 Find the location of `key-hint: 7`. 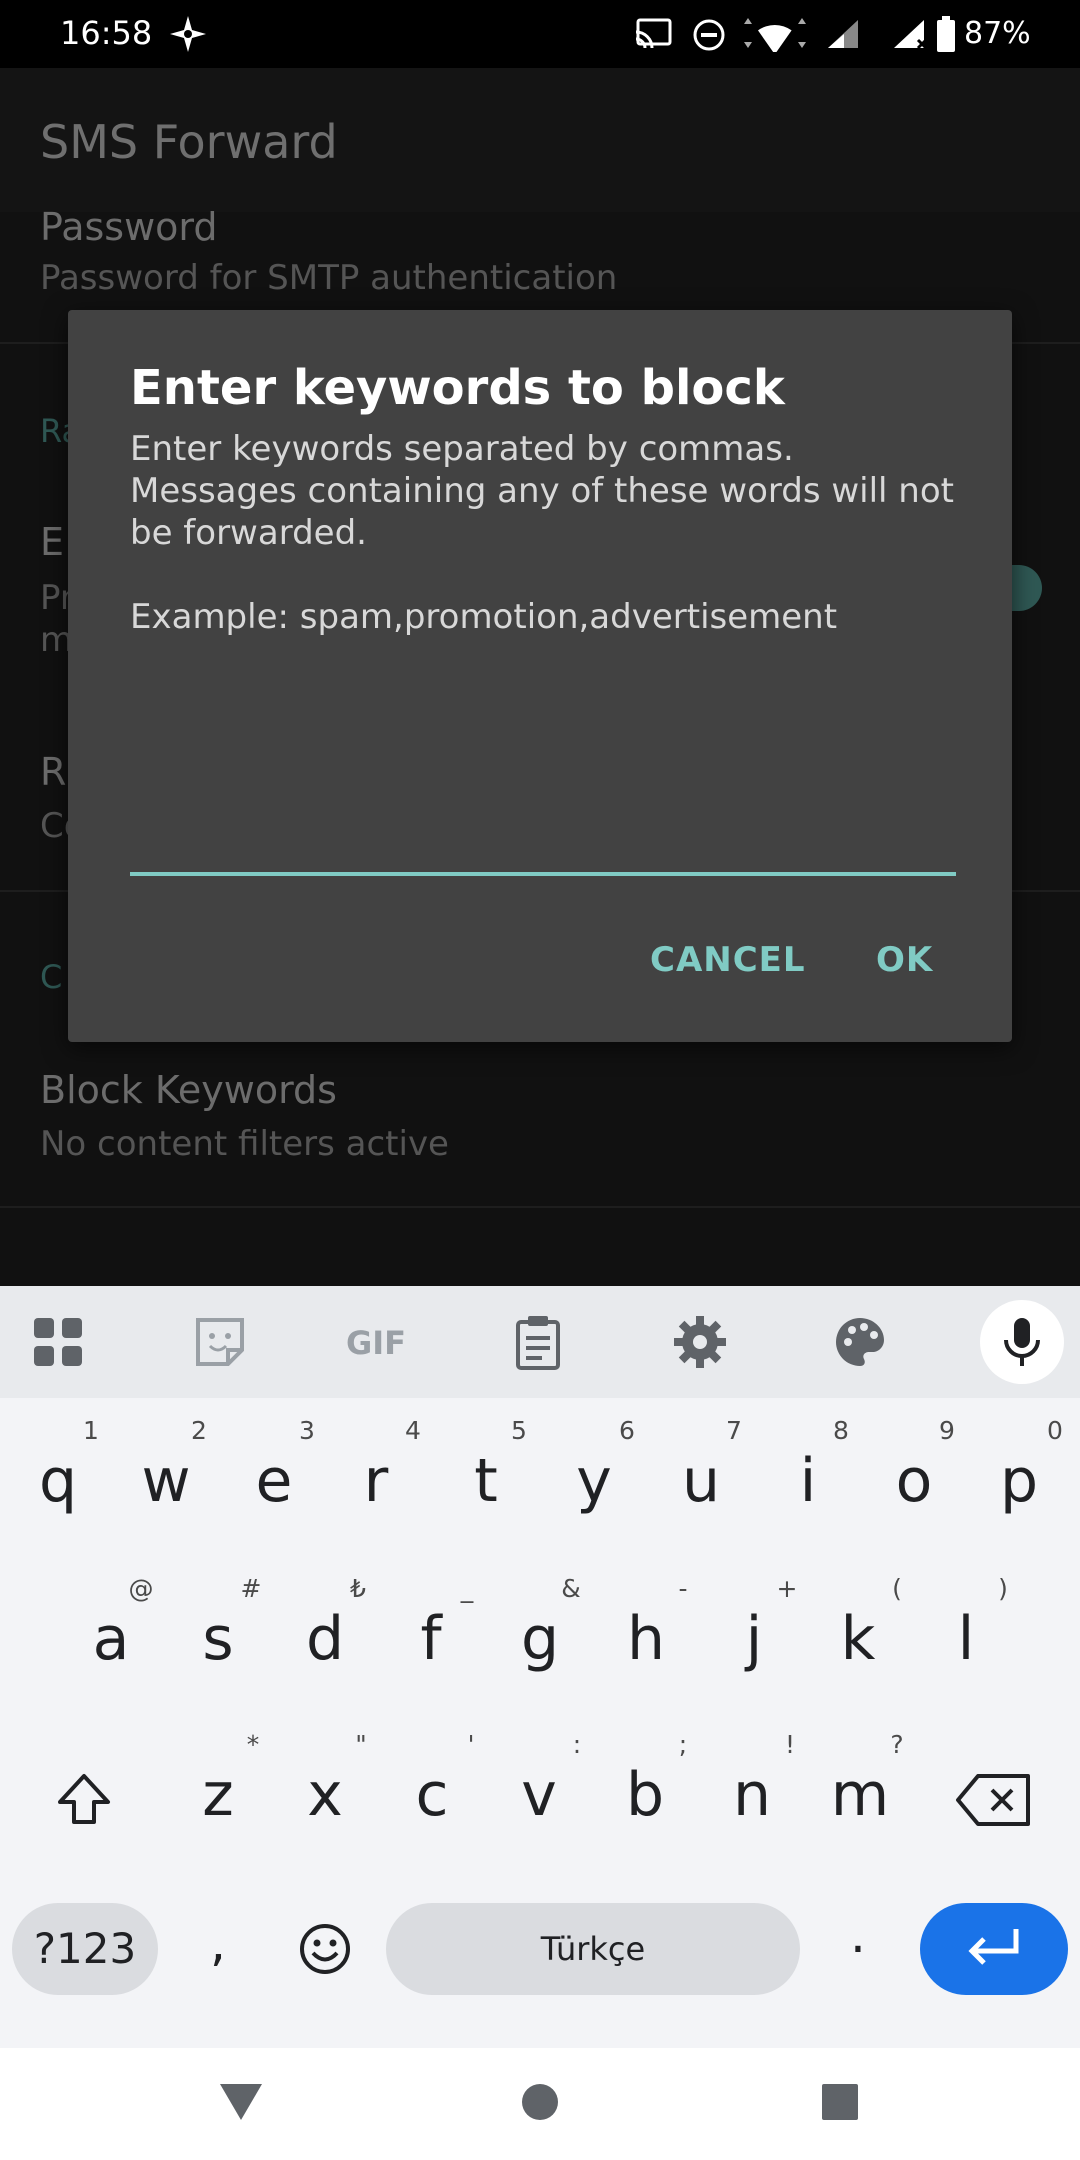

key-hint: 7 is located at coordinates (734, 1430).